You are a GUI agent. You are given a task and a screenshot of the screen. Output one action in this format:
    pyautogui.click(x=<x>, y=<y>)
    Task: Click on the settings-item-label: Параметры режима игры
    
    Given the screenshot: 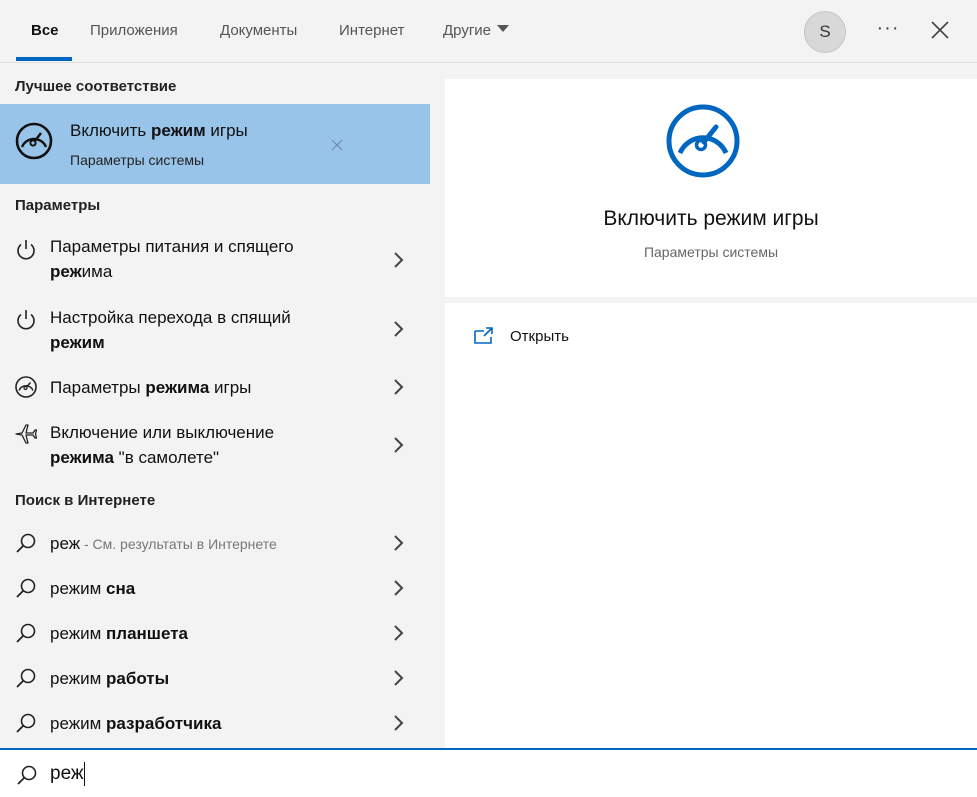 What is the action you would take?
    pyautogui.click(x=151, y=387)
    